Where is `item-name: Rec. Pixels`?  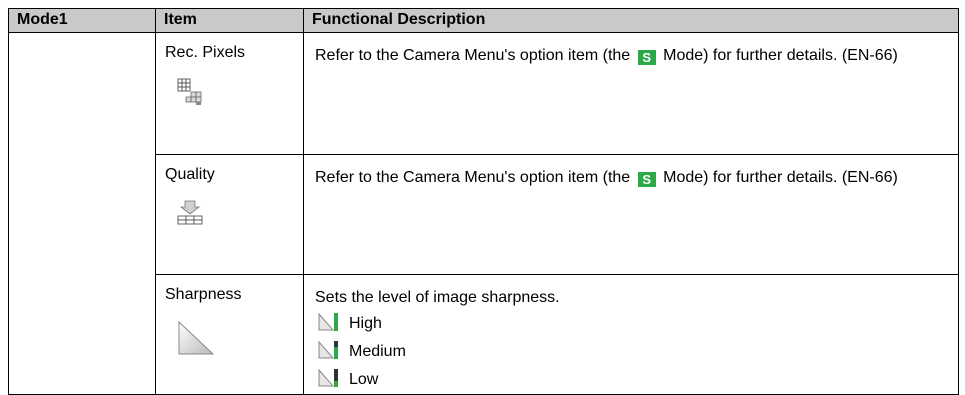
item-name: Rec. Pixels is located at coordinates (205, 52).